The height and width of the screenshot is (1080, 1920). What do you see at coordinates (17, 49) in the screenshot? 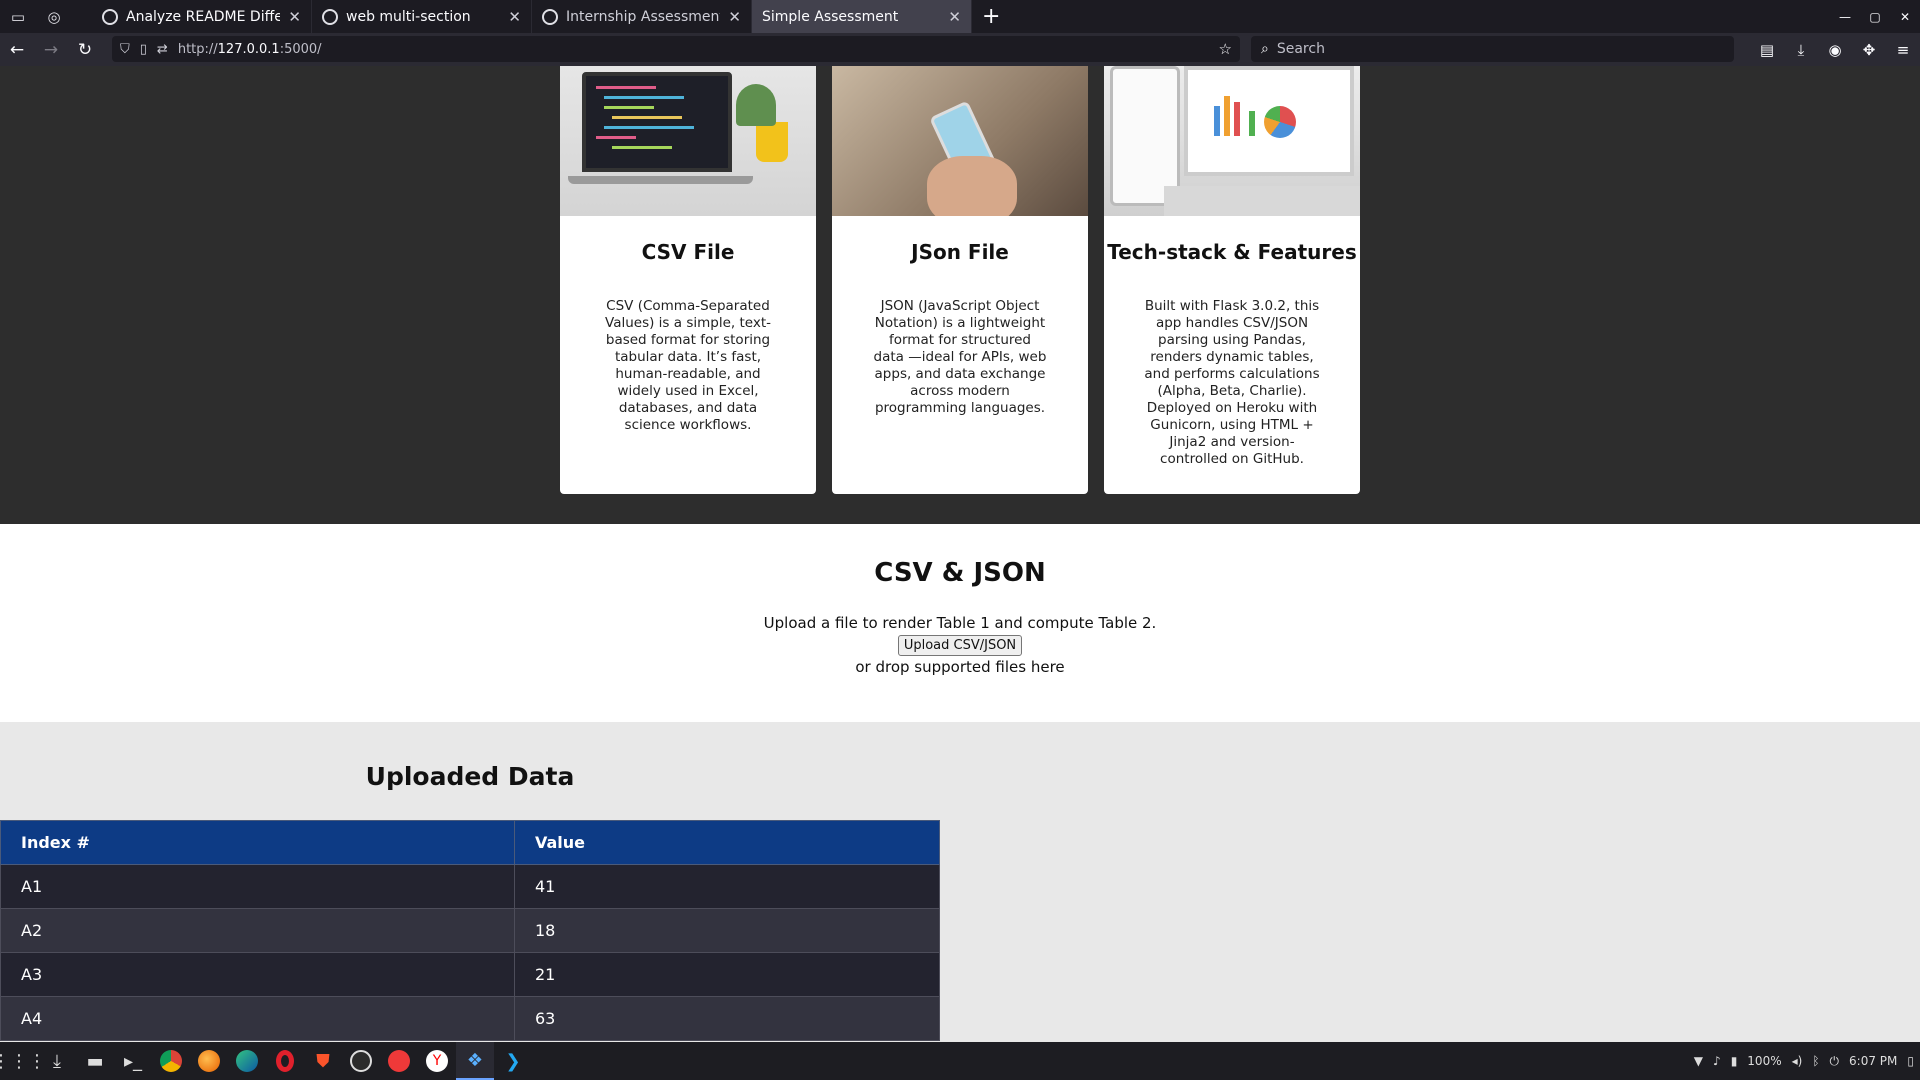
I see `back-button: ←` at bounding box center [17, 49].